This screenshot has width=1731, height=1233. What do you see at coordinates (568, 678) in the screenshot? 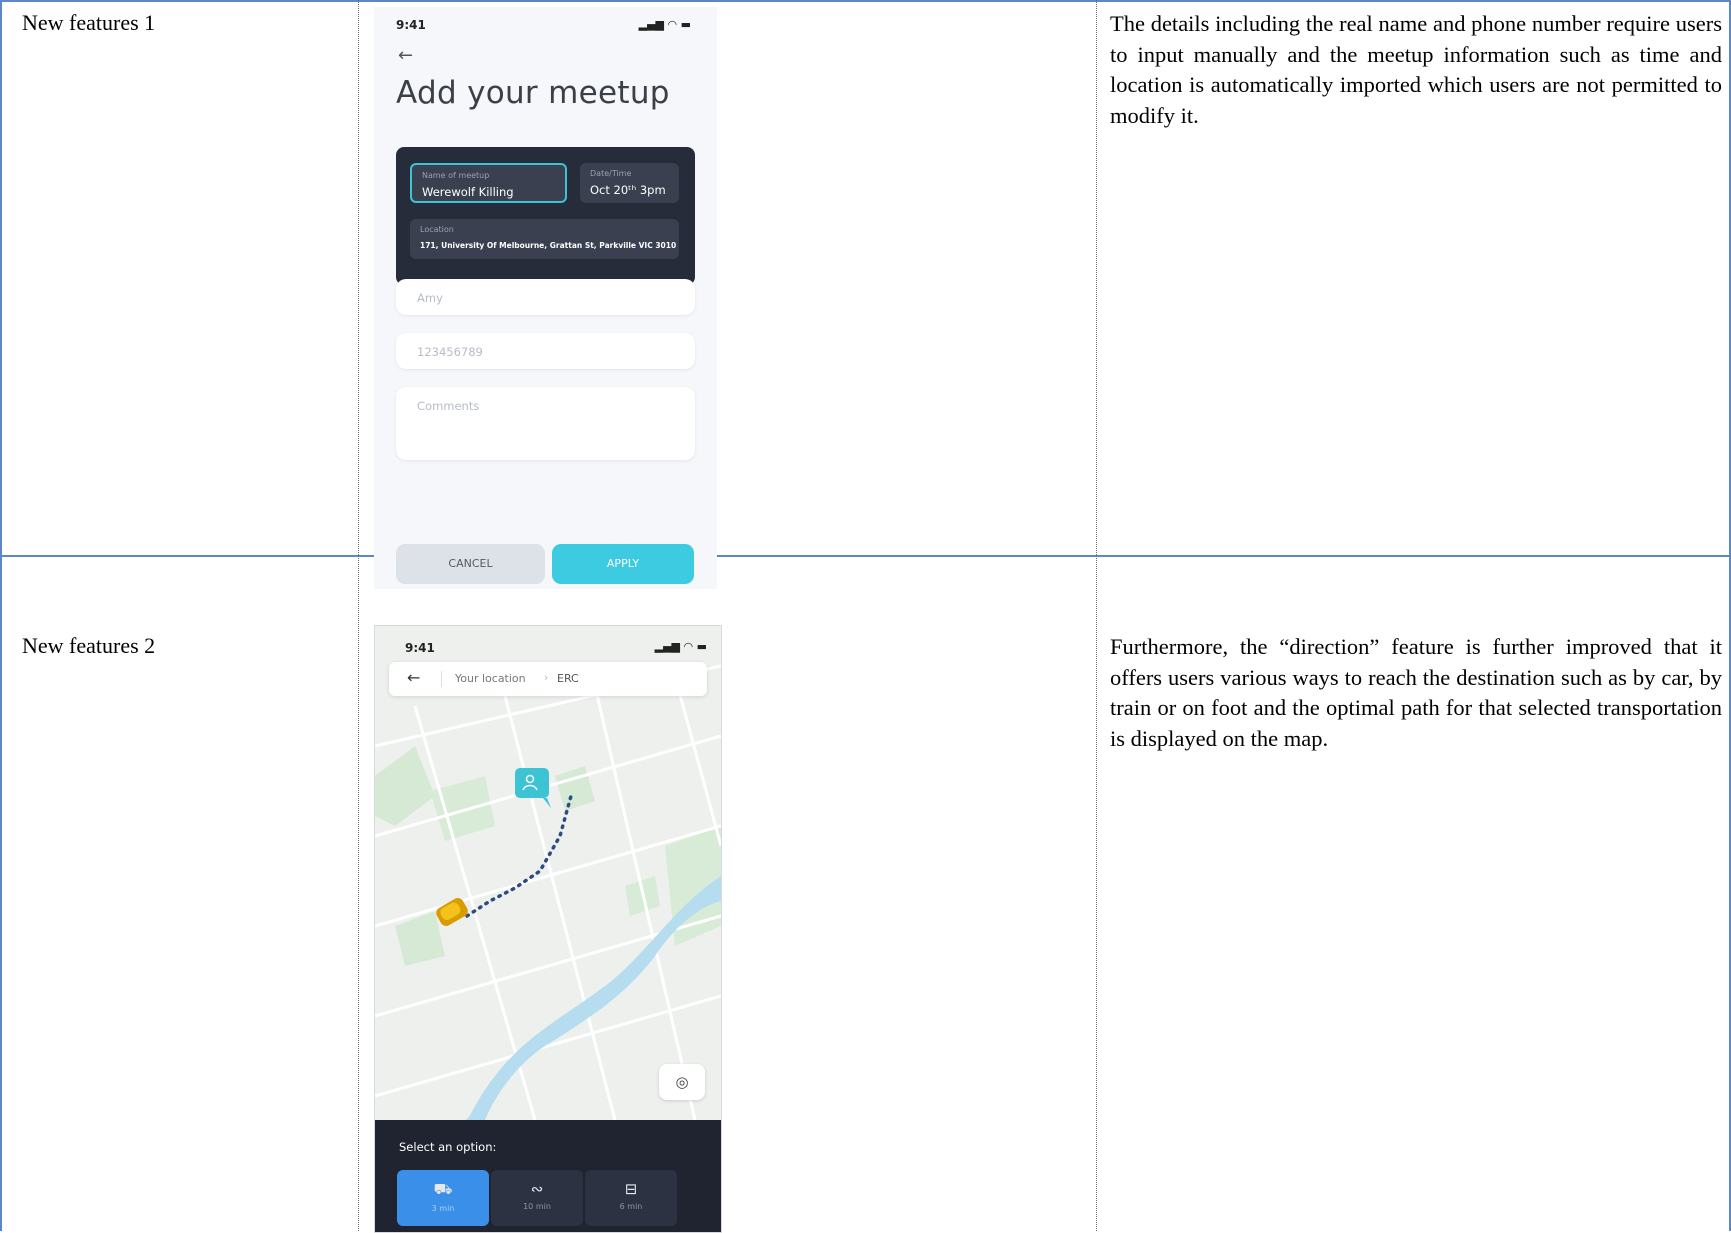
I see `route-to: ERC` at bounding box center [568, 678].